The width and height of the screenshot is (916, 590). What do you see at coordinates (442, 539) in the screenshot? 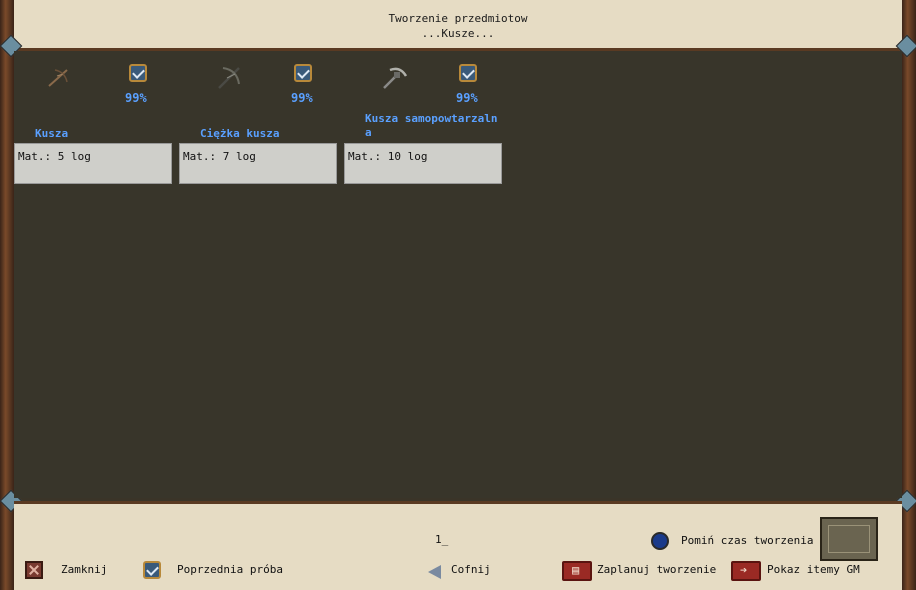
I see `page-number: 1_` at bounding box center [442, 539].